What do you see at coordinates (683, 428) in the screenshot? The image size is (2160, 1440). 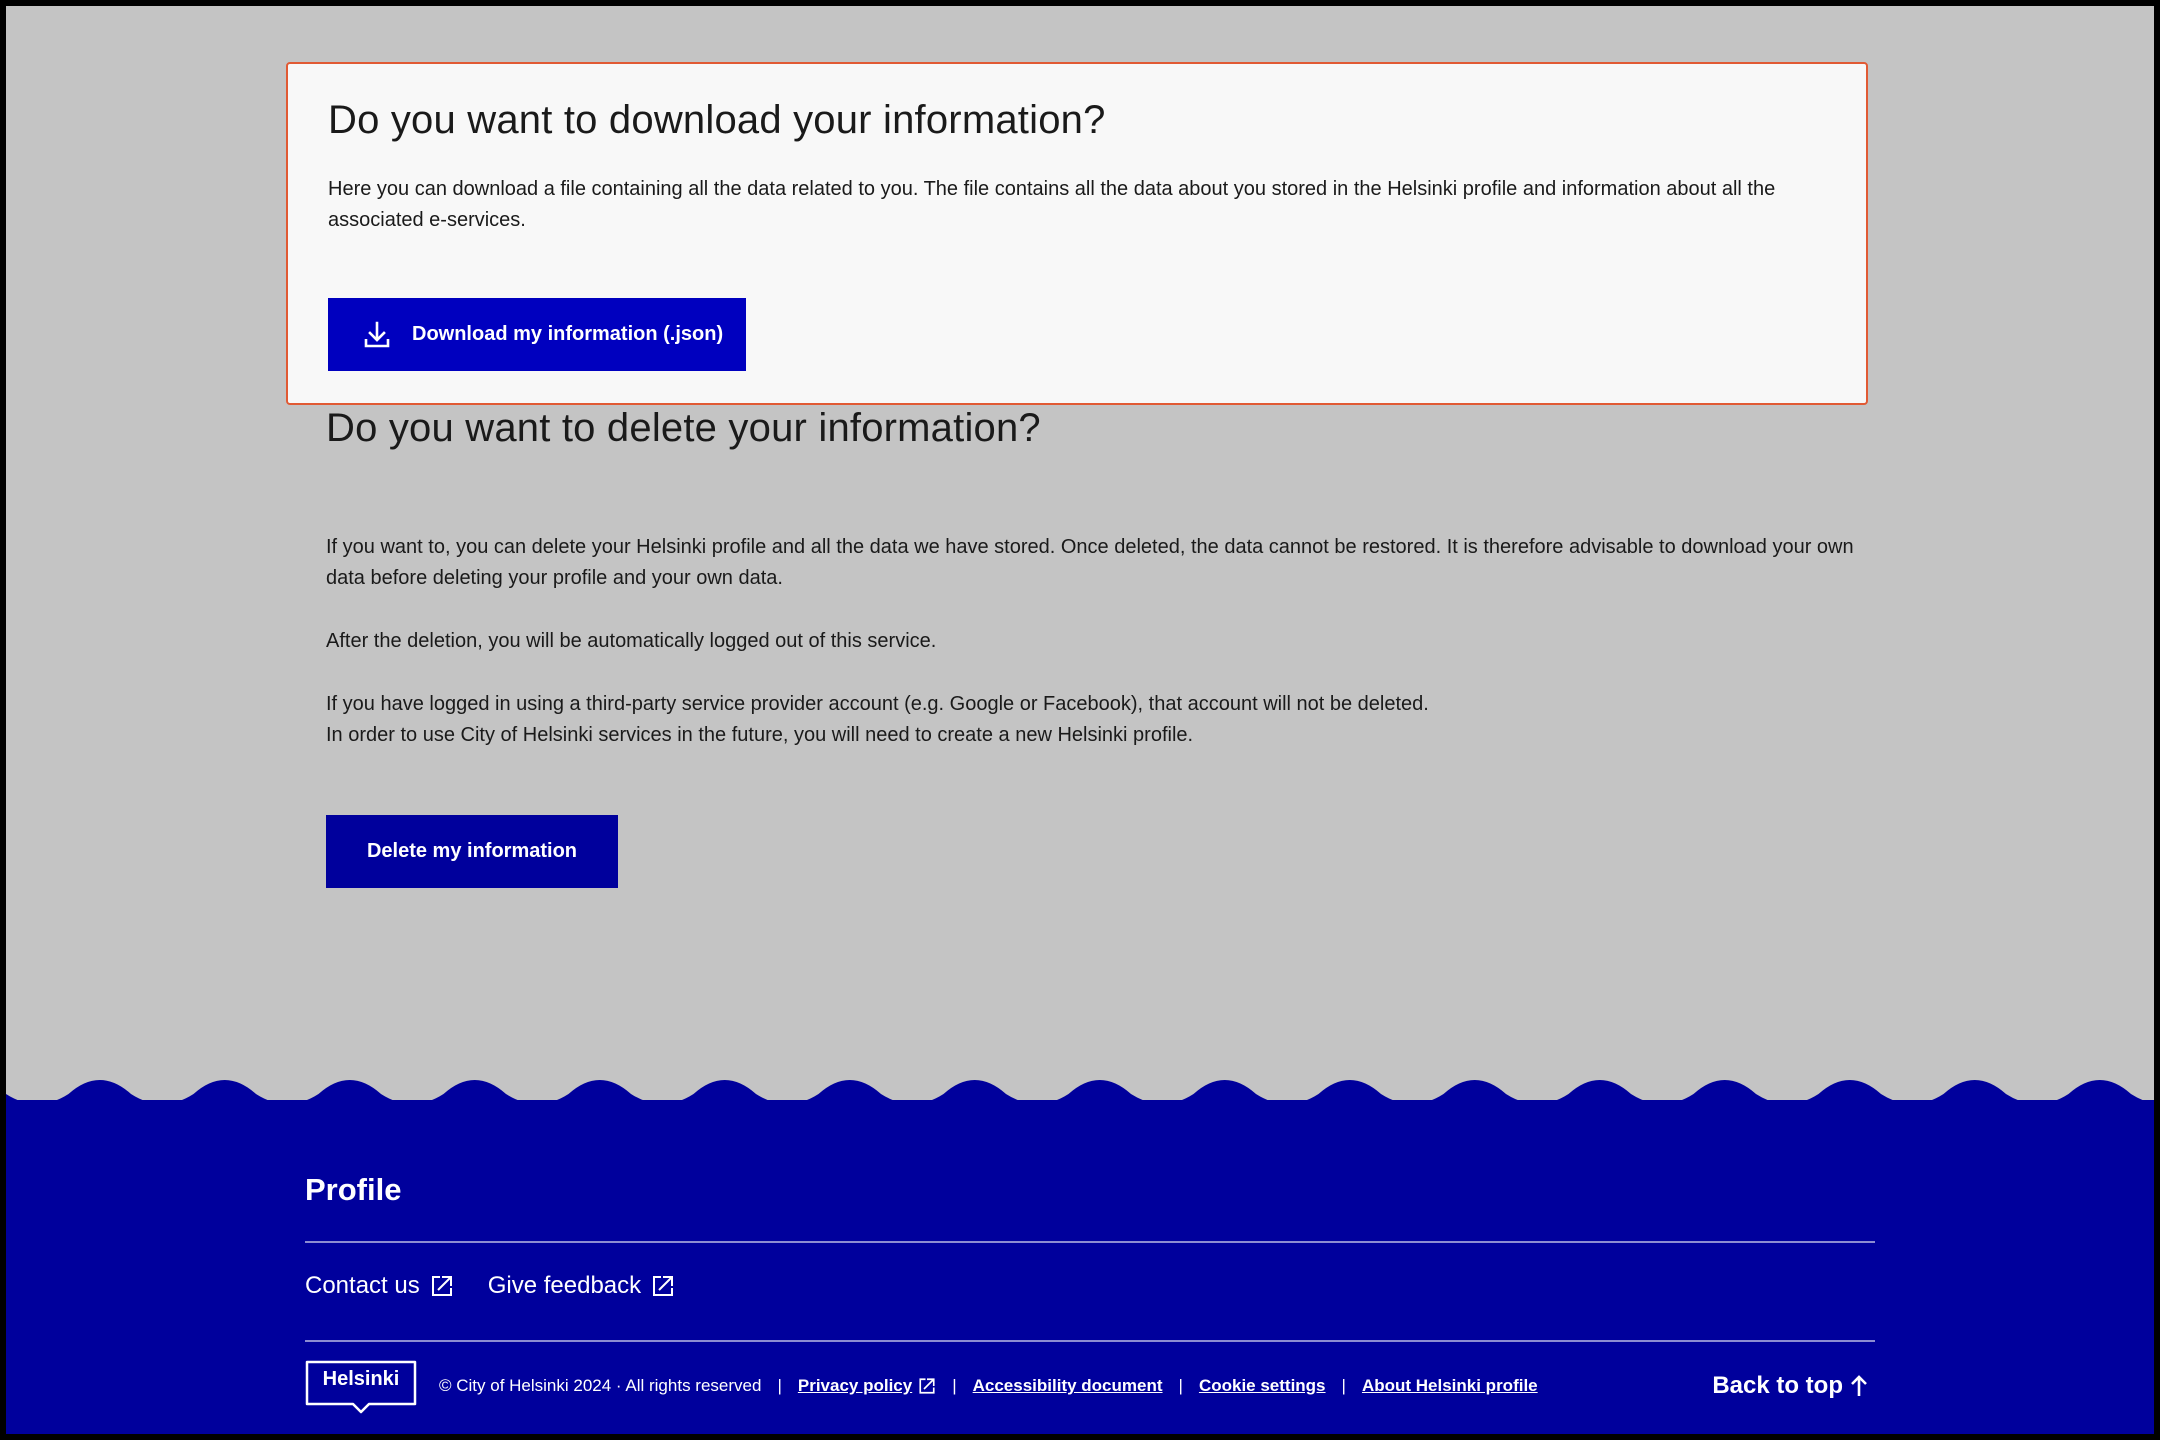 I see `delete-title: Do you want to delete your information?` at bounding box center [683, 428].